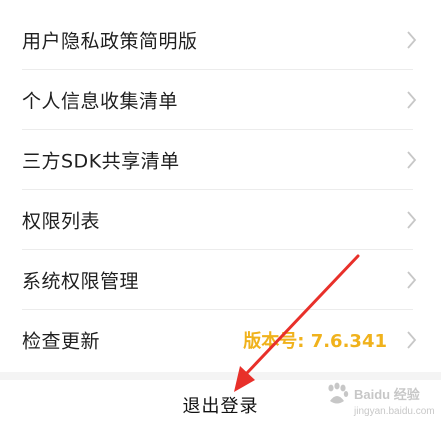  I want to click on settings-item-label: 检查更新, so click(61, 341).